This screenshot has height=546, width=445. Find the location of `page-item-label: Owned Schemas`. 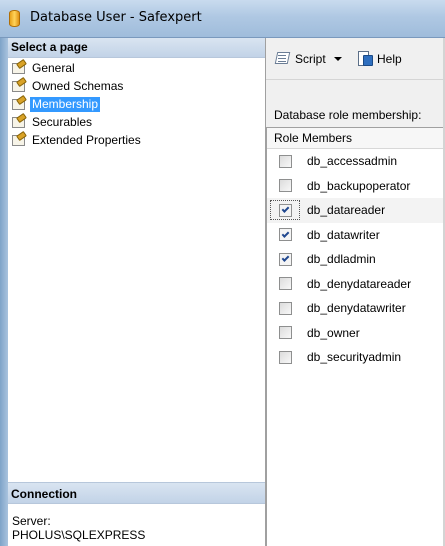

page-item-label: Owned Schemas is located at coordinates (78, 85).